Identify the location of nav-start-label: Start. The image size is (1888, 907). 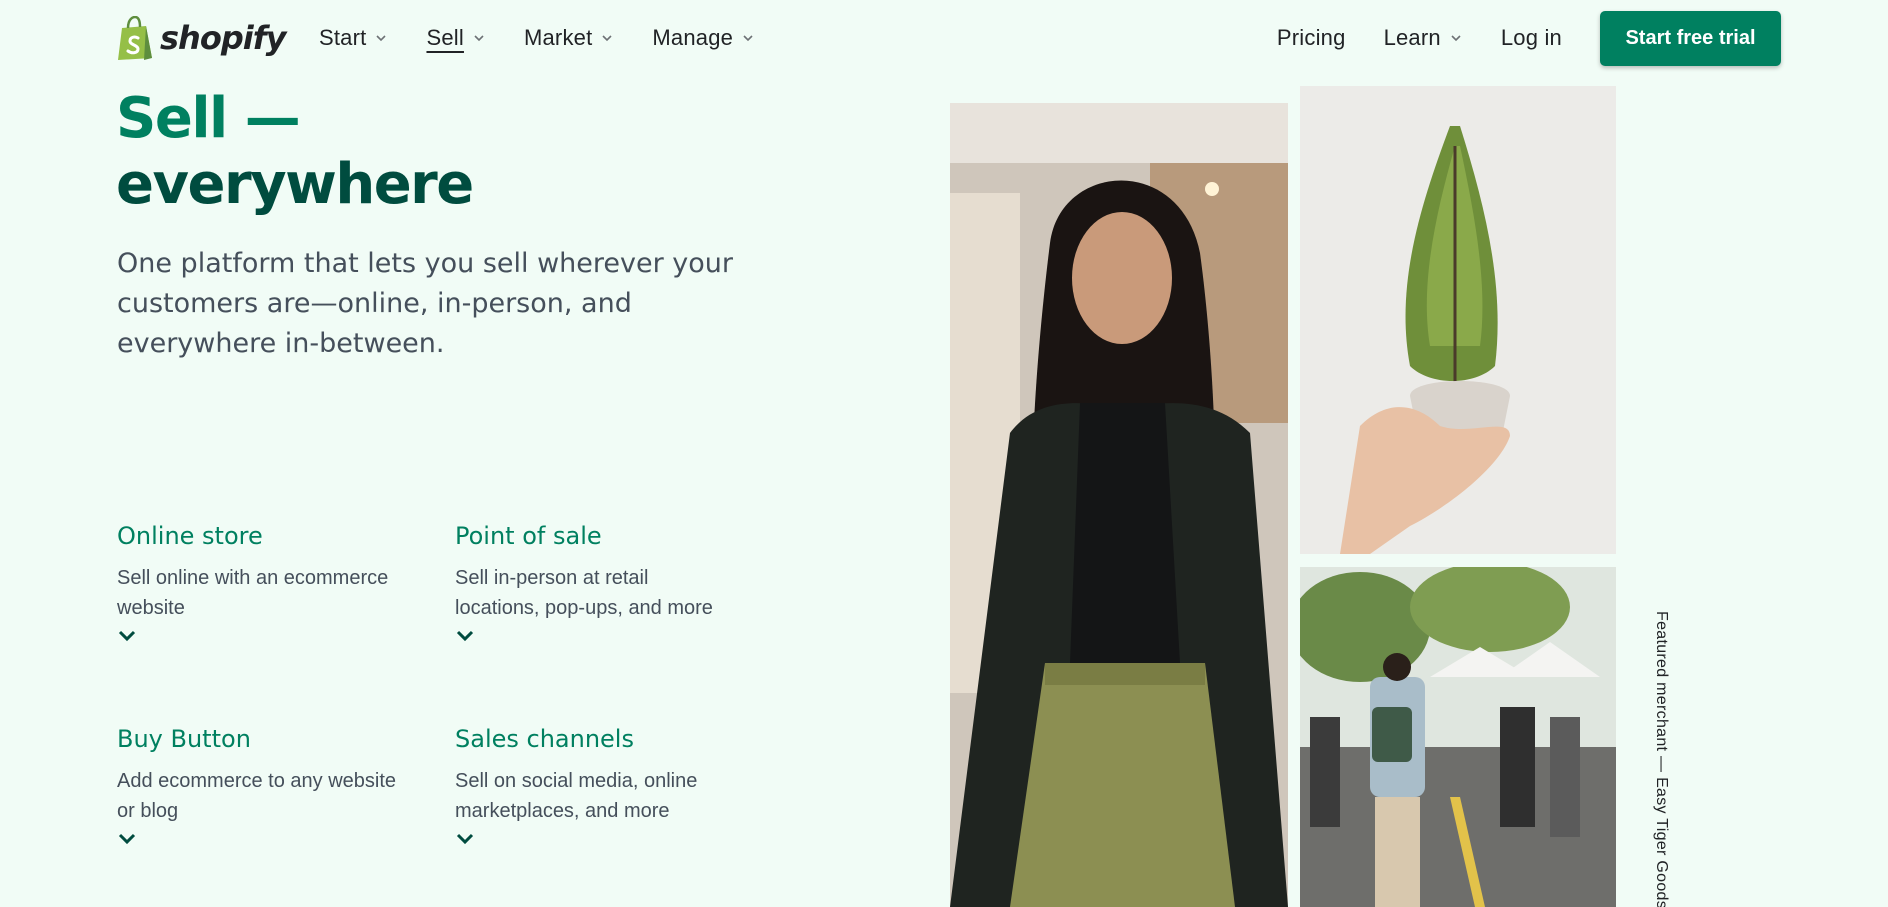
(343, 37).